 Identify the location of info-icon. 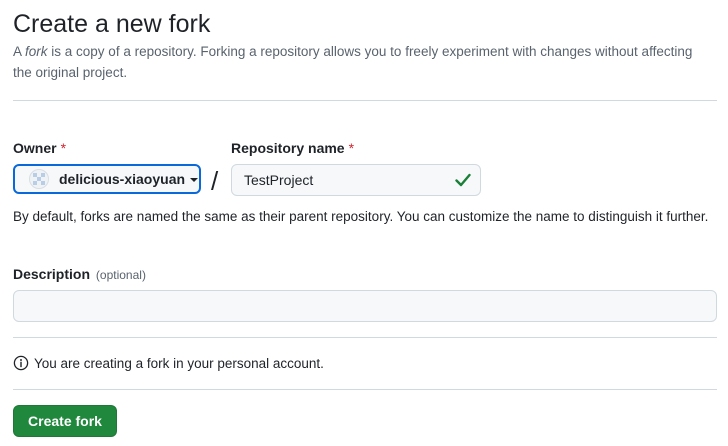
(21, 363).